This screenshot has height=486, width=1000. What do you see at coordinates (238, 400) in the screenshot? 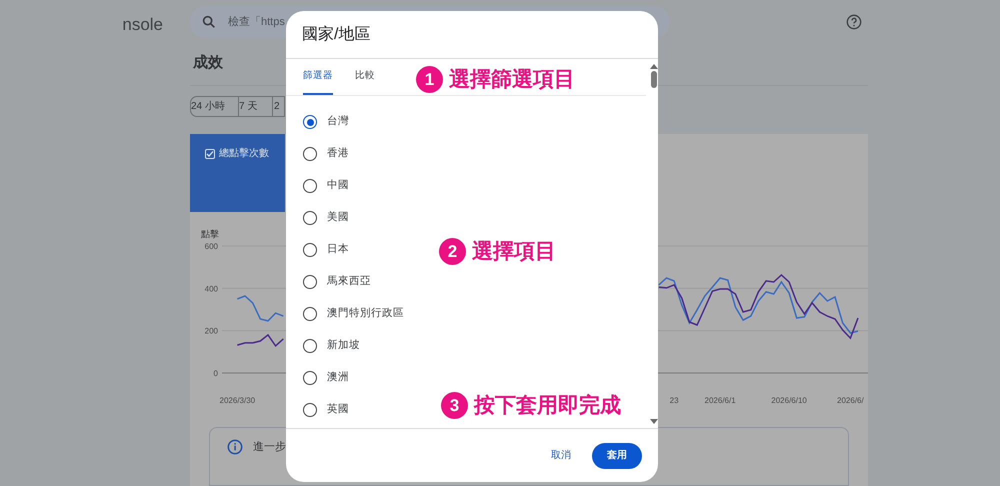
I see `axis-label: 2026/3/30` at bounding box center [238, 400].